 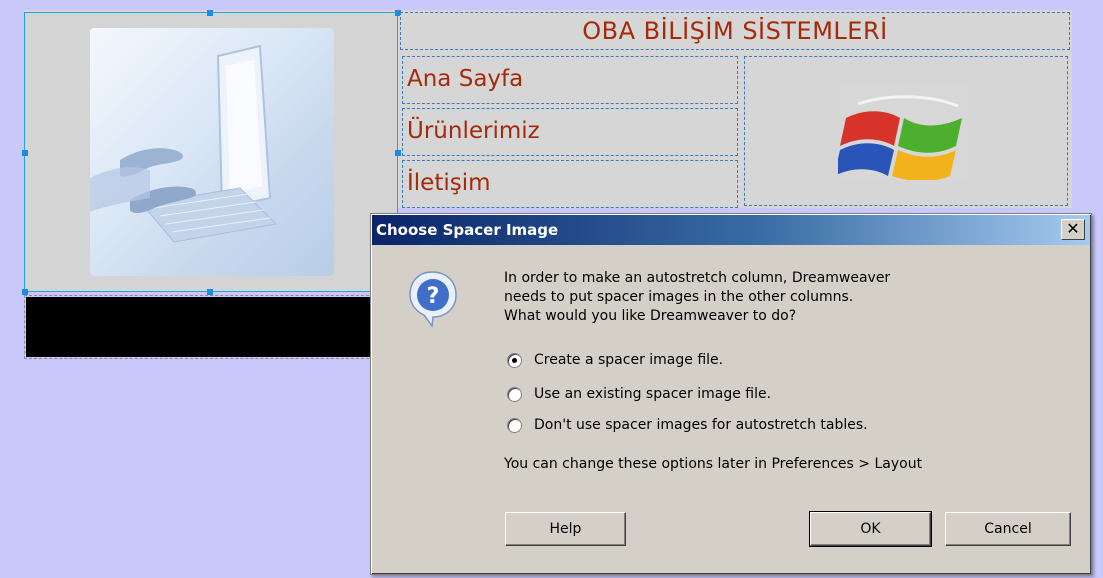 I want to click on nav-cell-home: Ana Sayfa, so click(x=570, y=80).